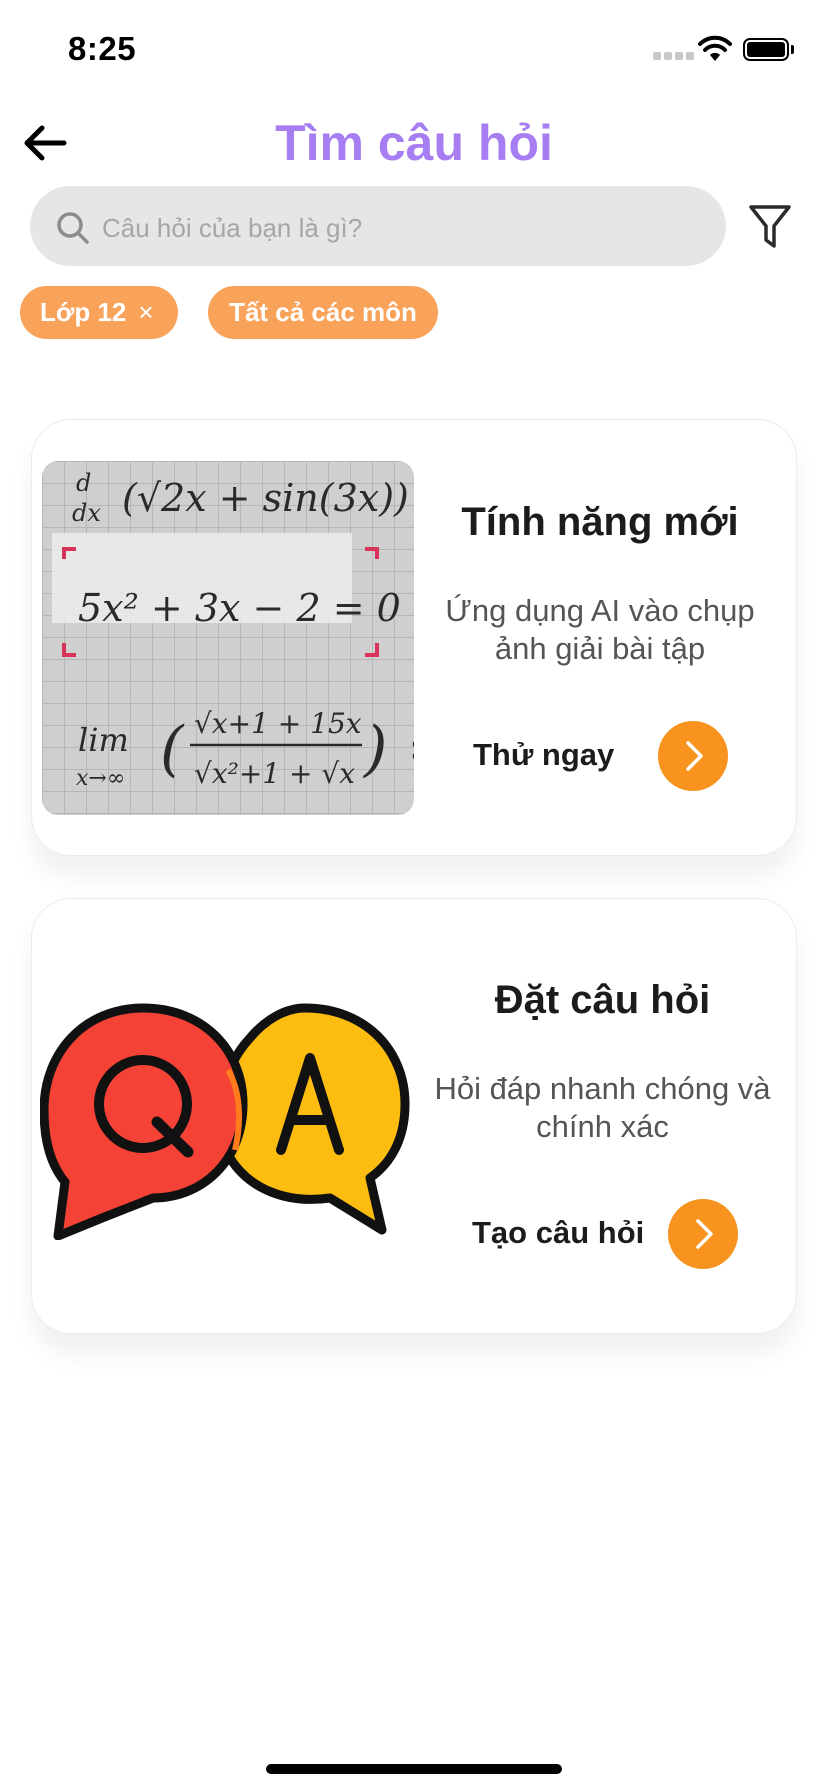 The height and width of the screenshot is (1792, 828). What do you see at coordinates (602, 1000) in the screenshot?
I see `card-title: Đặt câu hỏi` at bounding box center [602, 1000].